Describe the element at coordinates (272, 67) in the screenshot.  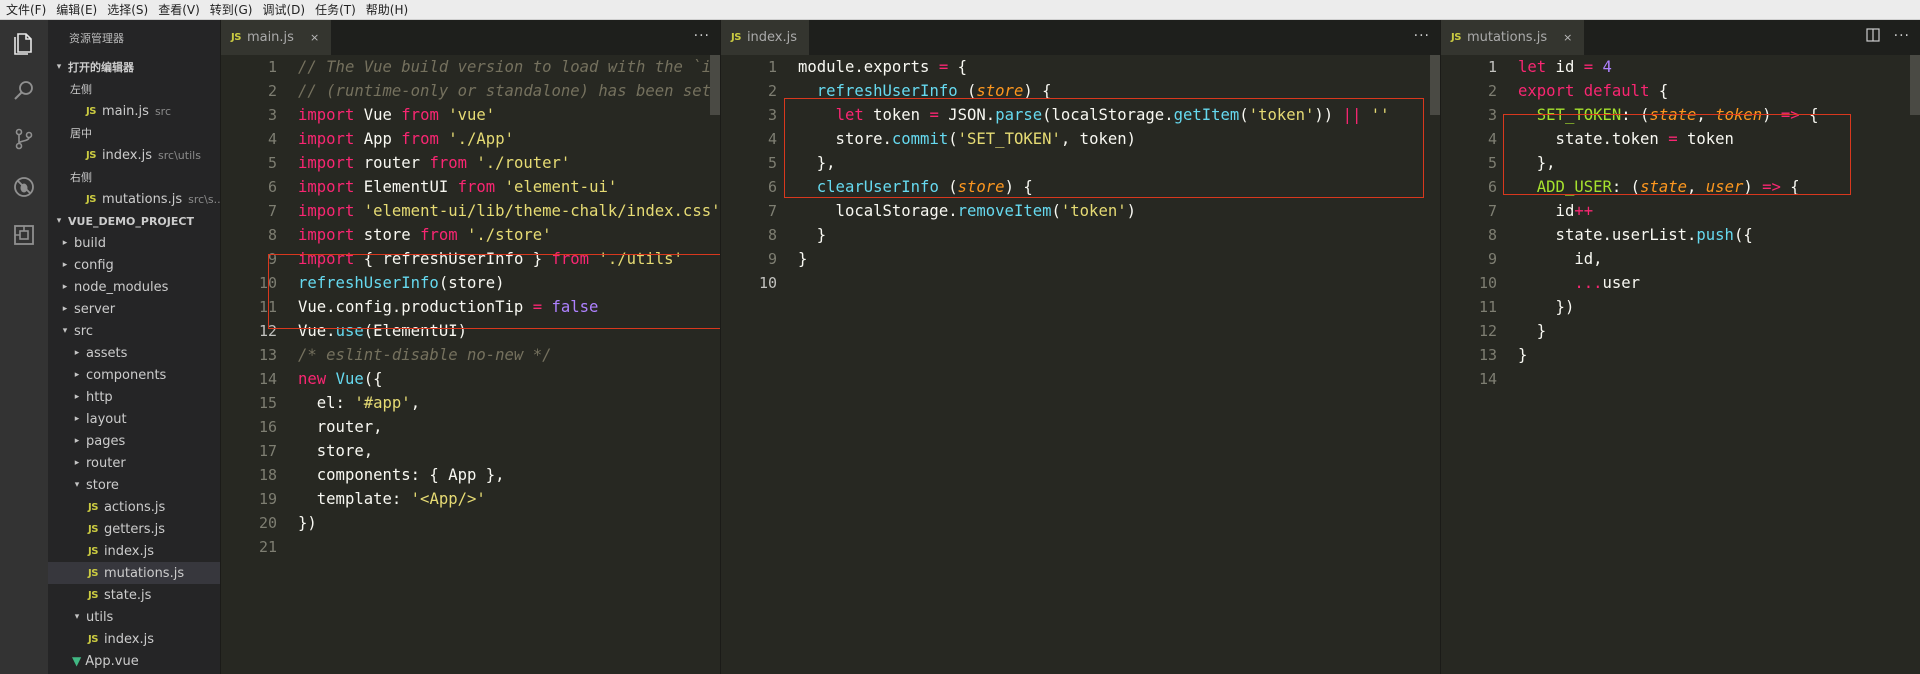
I see `line-number: 1` at that location.